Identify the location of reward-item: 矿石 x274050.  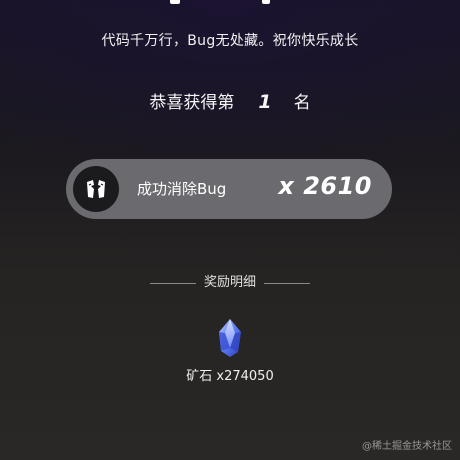
(230, 351).